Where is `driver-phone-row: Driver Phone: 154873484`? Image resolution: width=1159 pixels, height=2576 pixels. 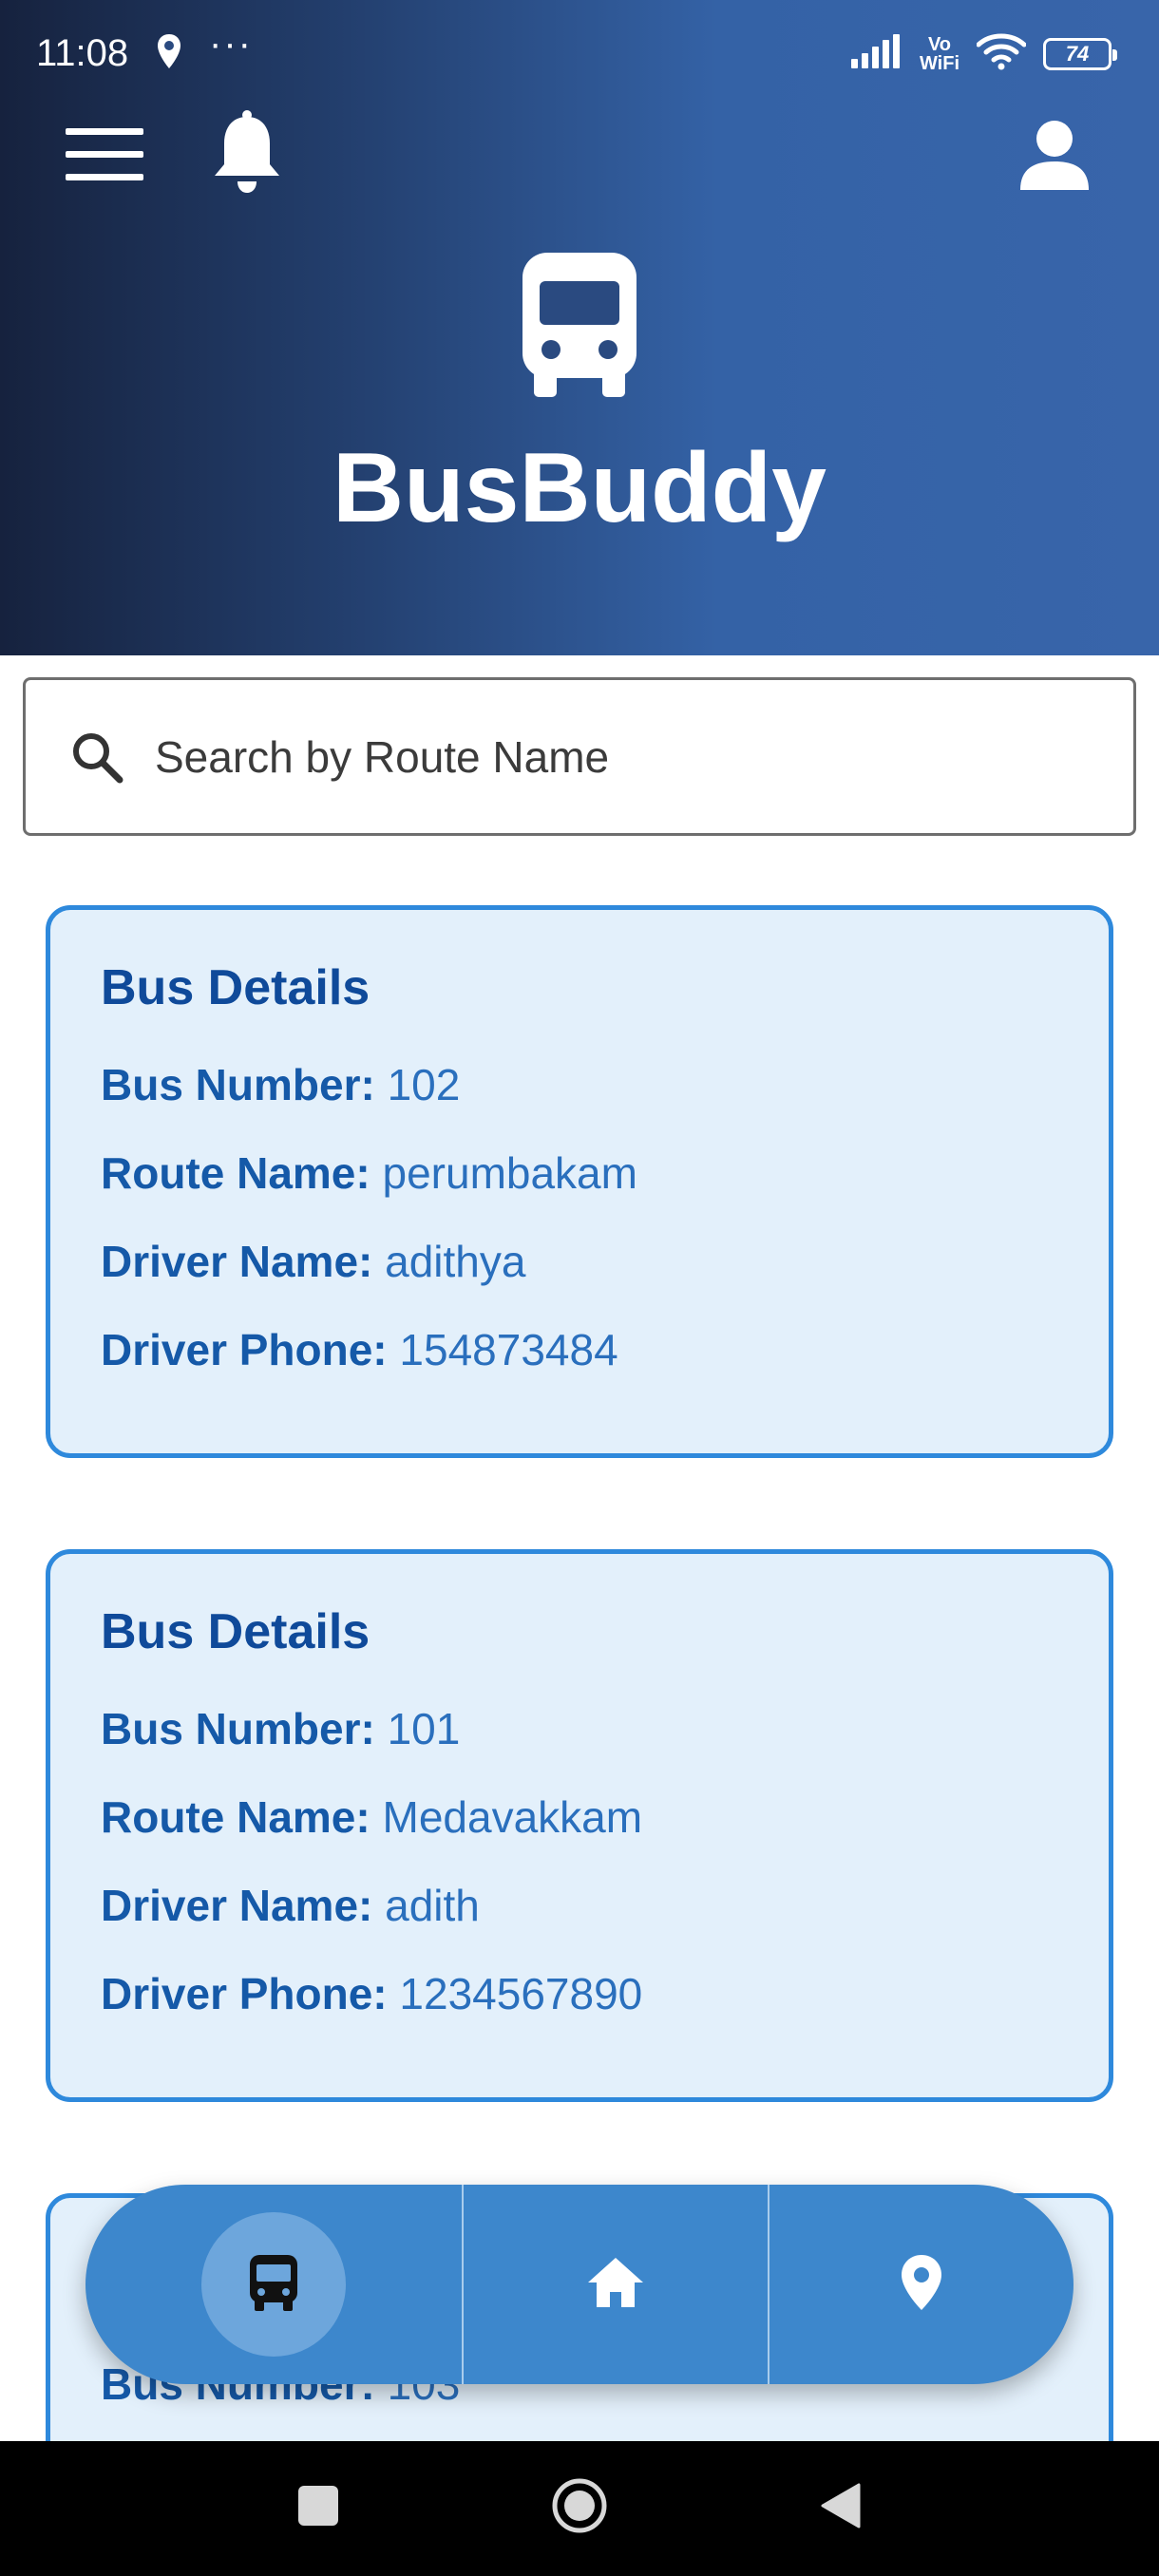 driver-phone-row: Driver Phone: 154873484 is located at coordinates (605, 1365).